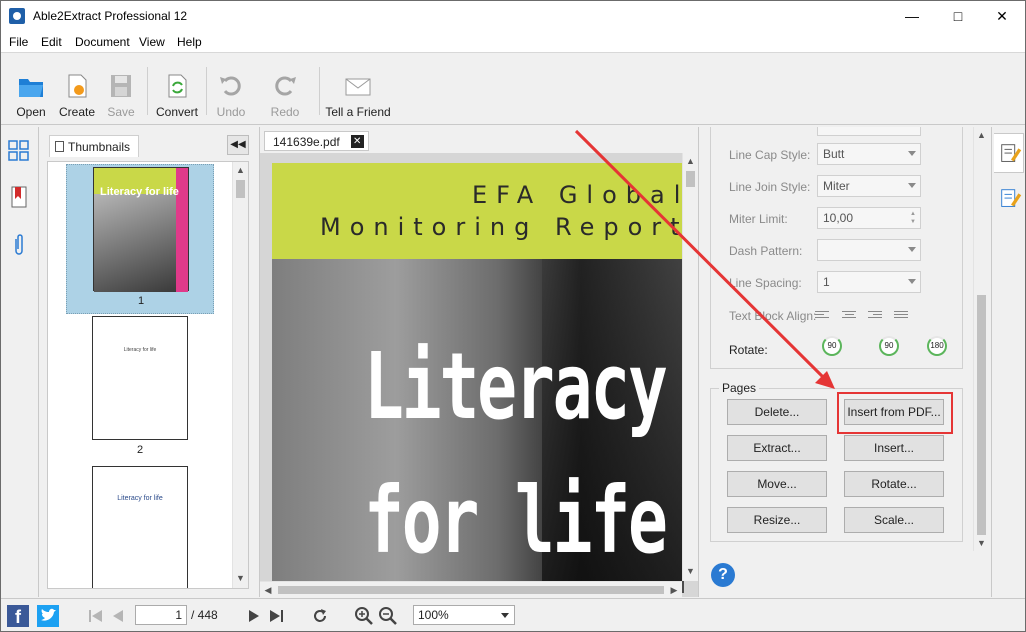 This screenshot has width=1026, height=632. What do you see at coordinates (1011, 153) in the screenshot?
I see `edit-document-icon` at bounding box center [1011, 153].